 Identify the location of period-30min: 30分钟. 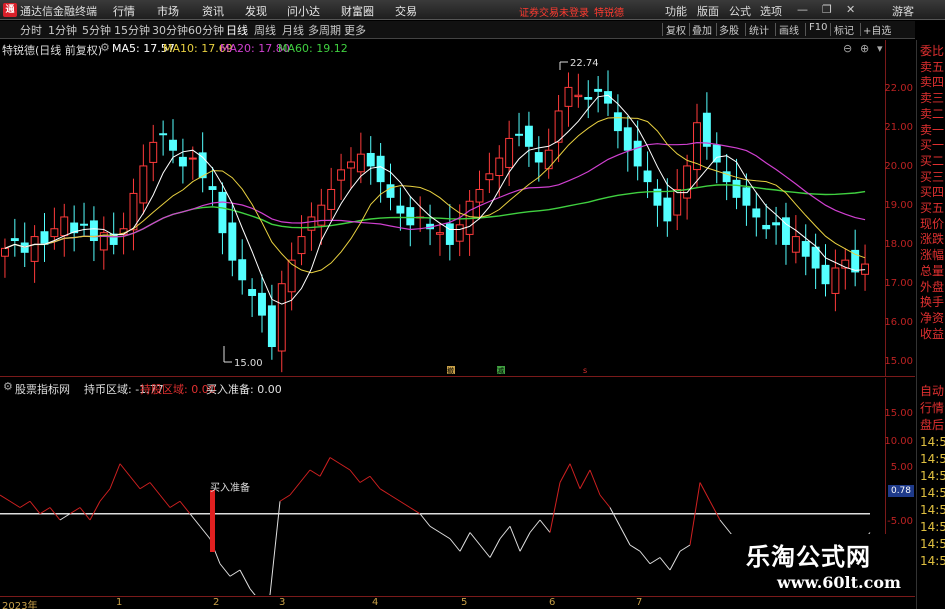
(170, 30).